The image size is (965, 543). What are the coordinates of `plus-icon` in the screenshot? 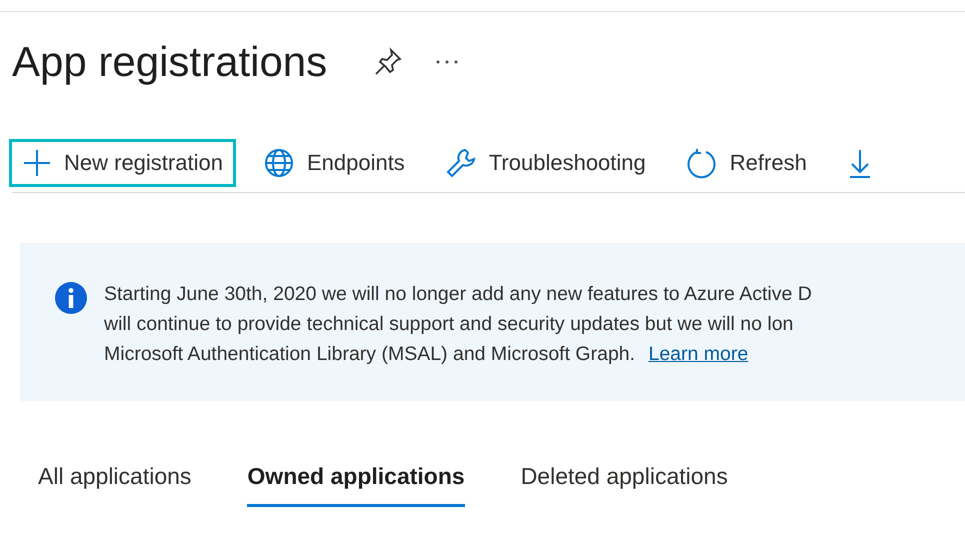 It's located at (37, 163).